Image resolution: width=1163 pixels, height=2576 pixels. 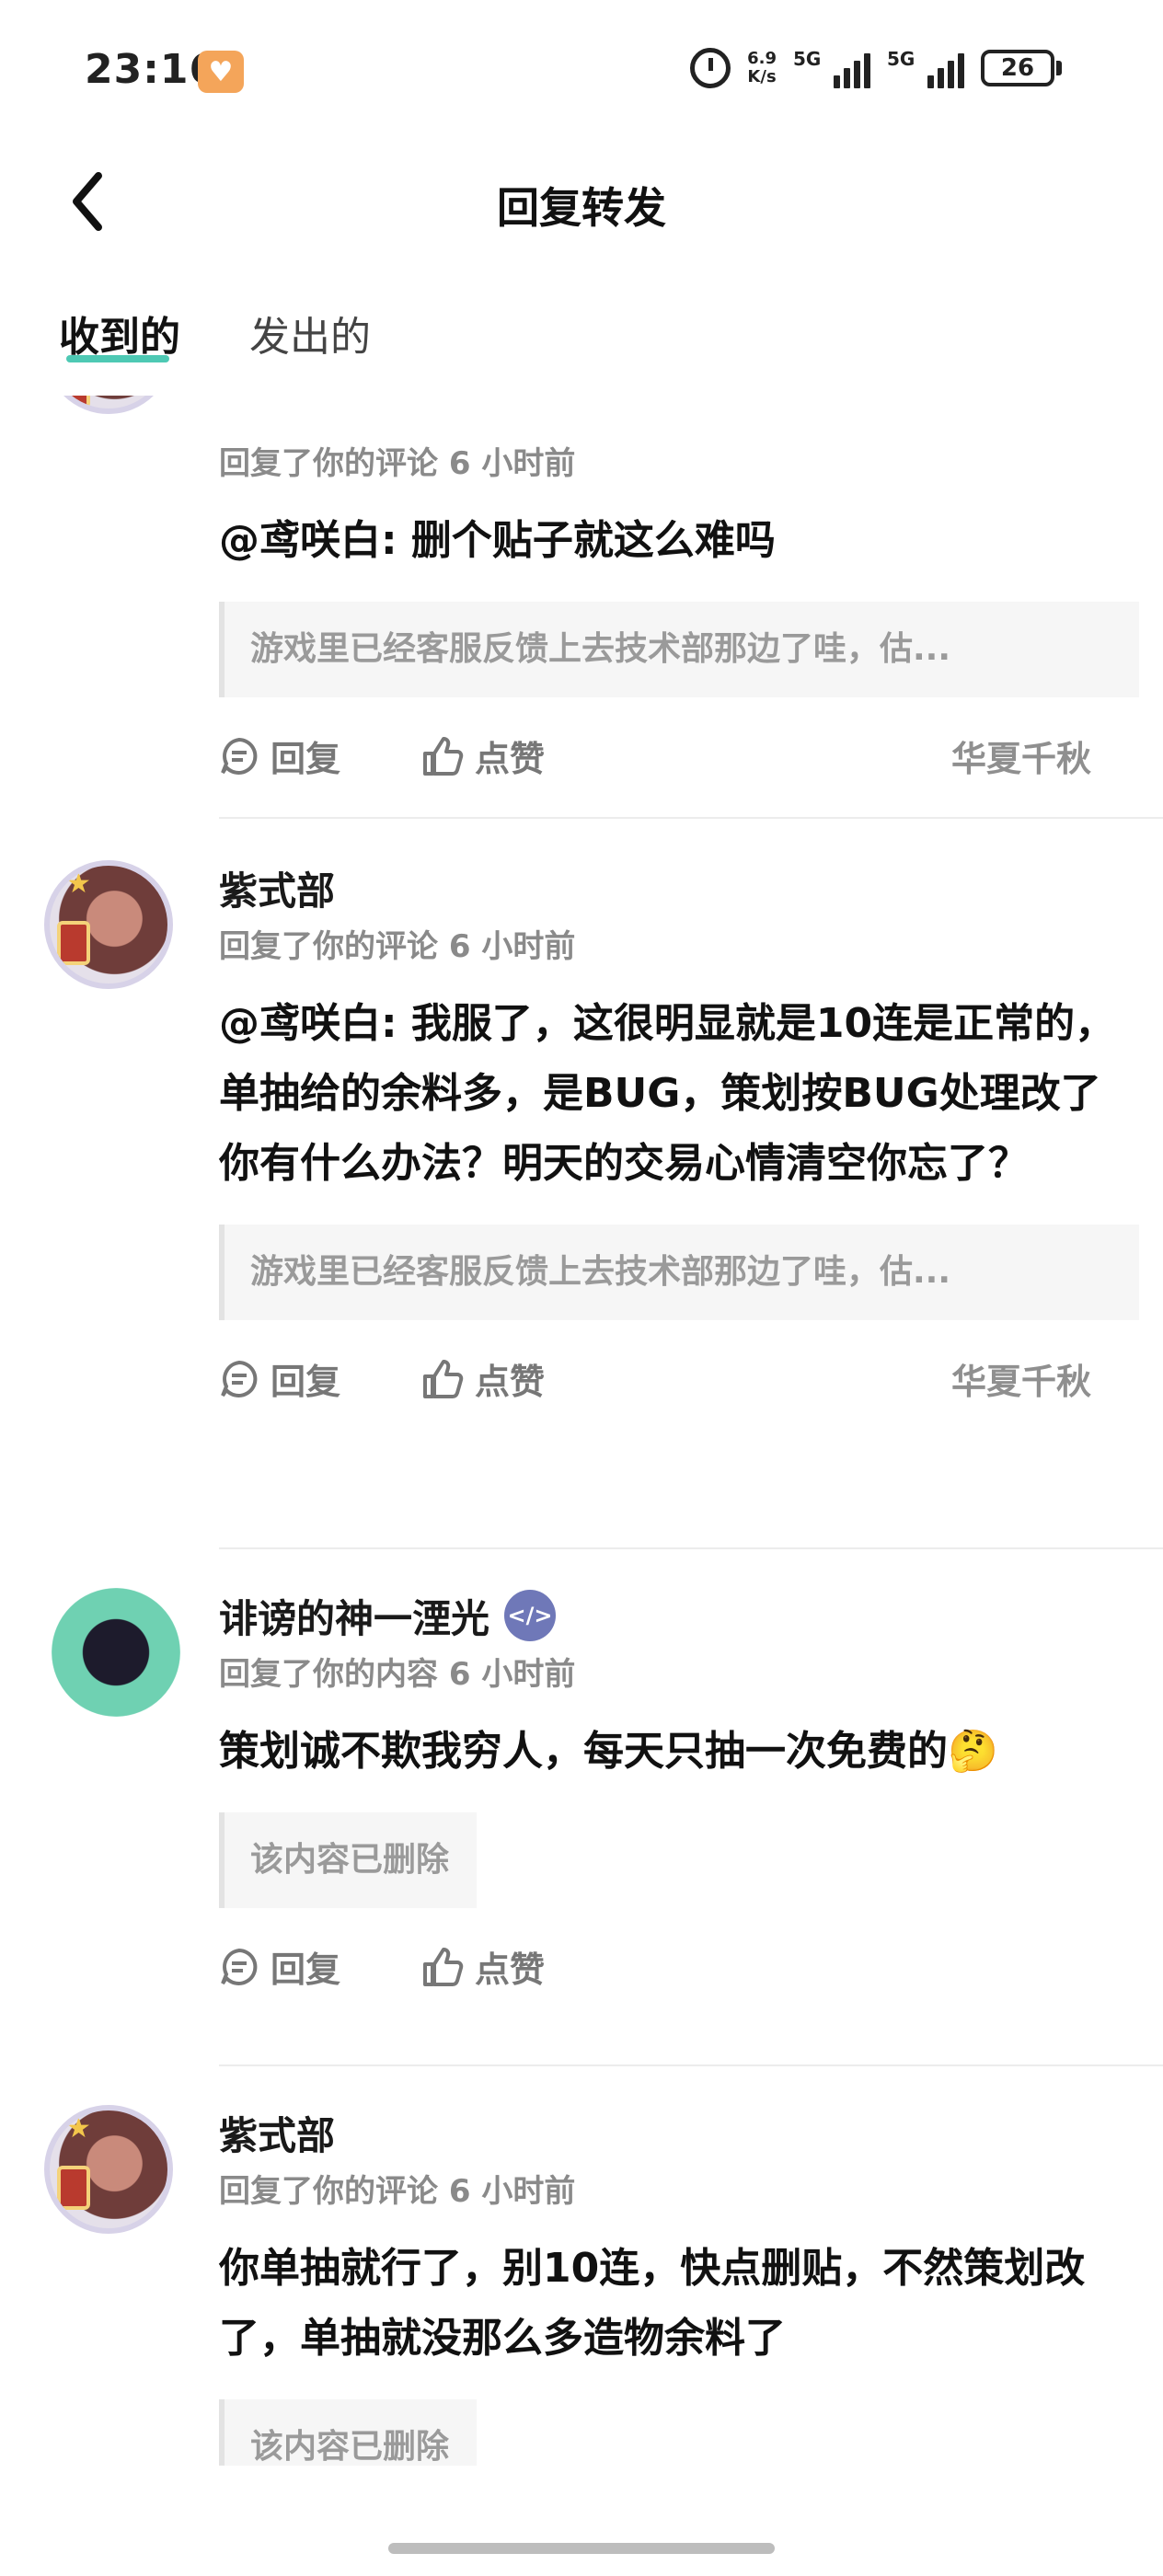 I want to click on signal-generation-label: 5G, so click(x=808, y=59).